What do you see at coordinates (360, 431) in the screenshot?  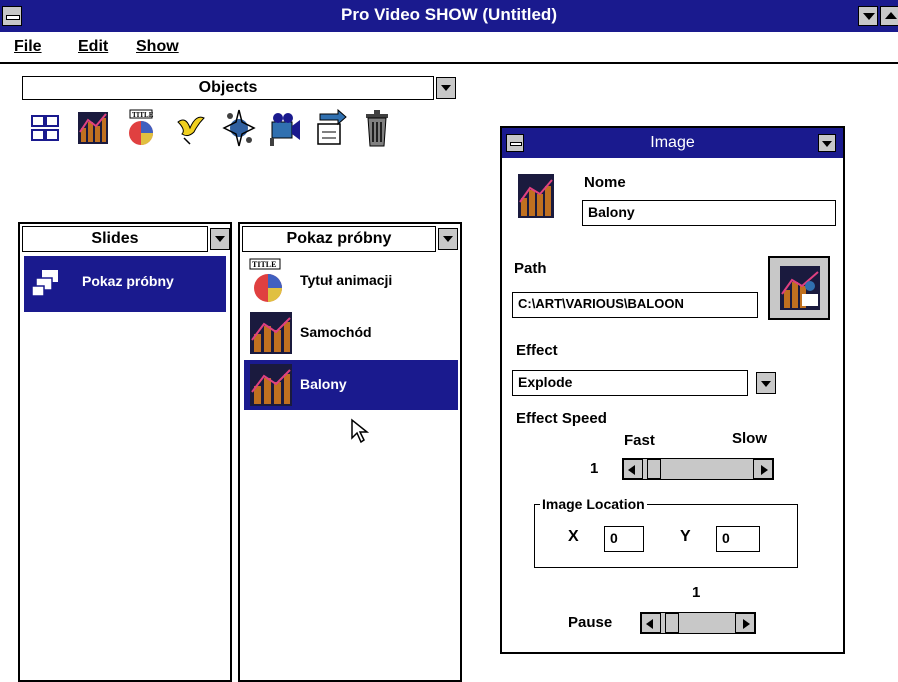 I see `mouse-pointer-icon` at bounding box center [360, 431].